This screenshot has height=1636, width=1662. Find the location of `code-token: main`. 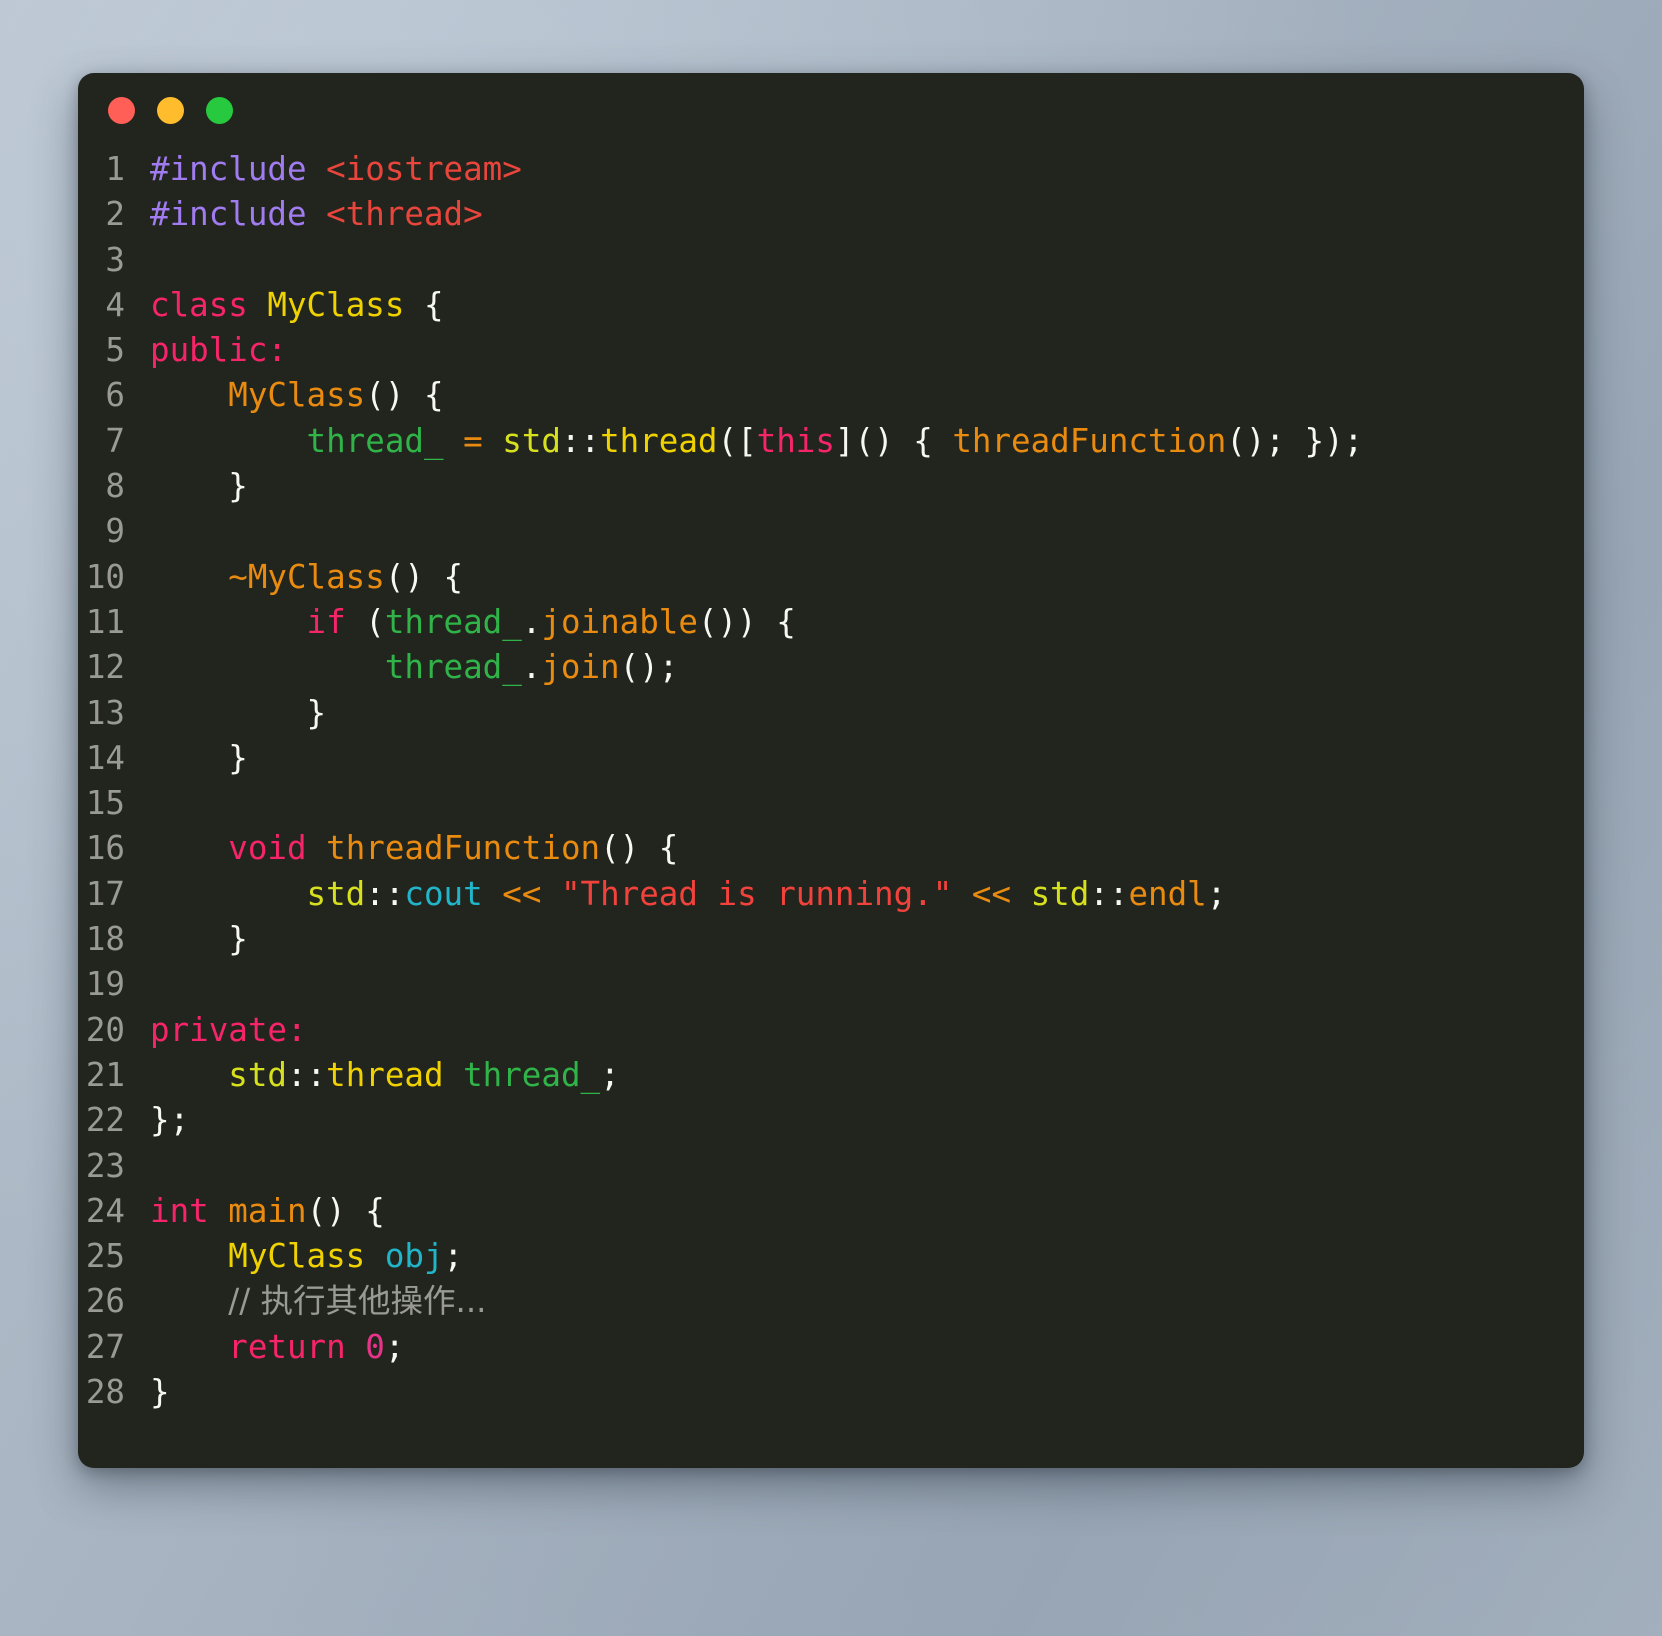

code-token: main is located at coordinates (267, 1210).